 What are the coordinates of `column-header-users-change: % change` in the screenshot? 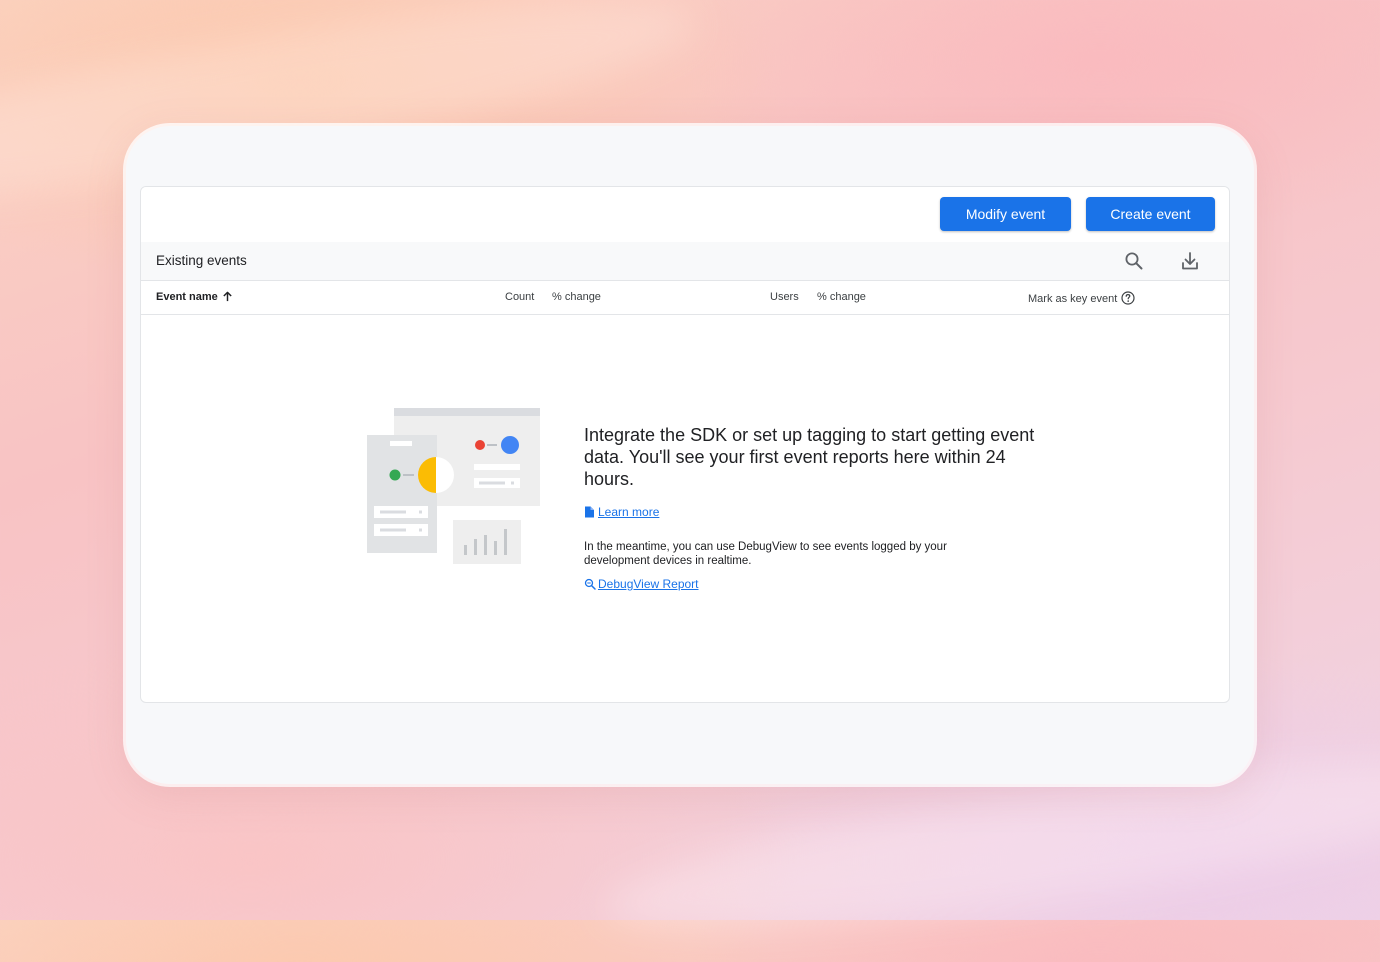 It's located at (841, 297).